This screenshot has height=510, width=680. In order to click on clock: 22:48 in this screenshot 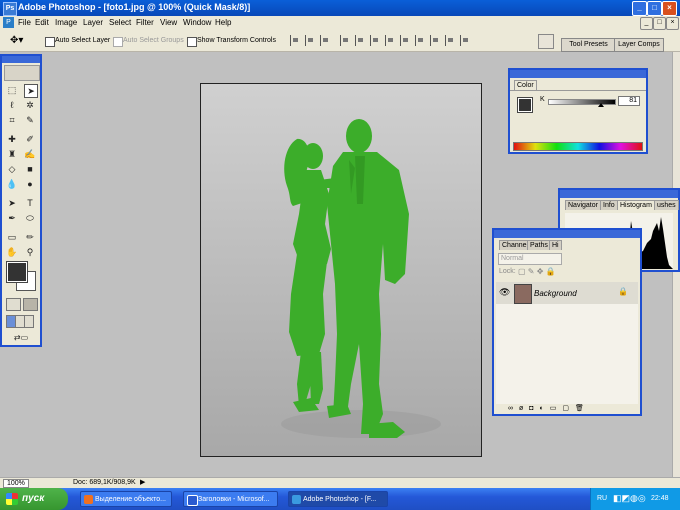, I will do `click(660, 498)`.